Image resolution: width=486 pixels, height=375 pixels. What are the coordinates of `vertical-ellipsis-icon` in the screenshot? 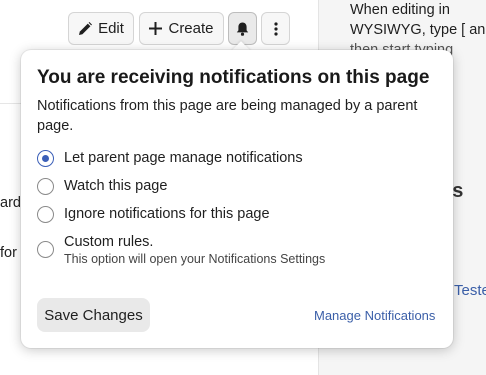 It's located at (275, 28).